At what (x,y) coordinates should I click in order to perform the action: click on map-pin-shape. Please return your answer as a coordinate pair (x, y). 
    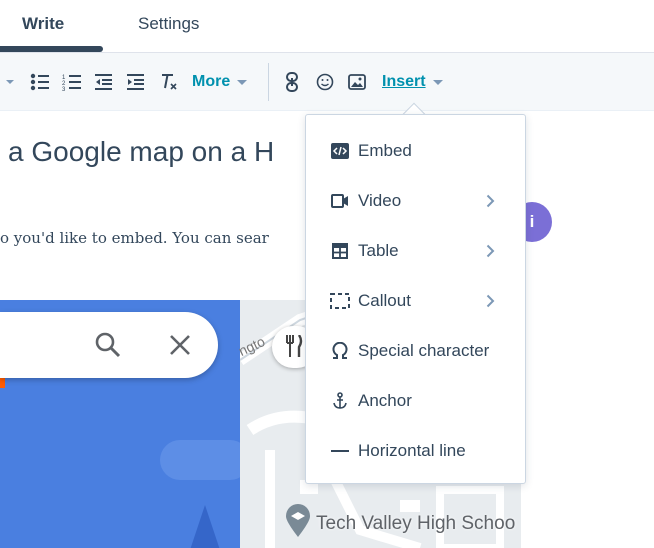
    Looking at the image, I should click on (205, 526).